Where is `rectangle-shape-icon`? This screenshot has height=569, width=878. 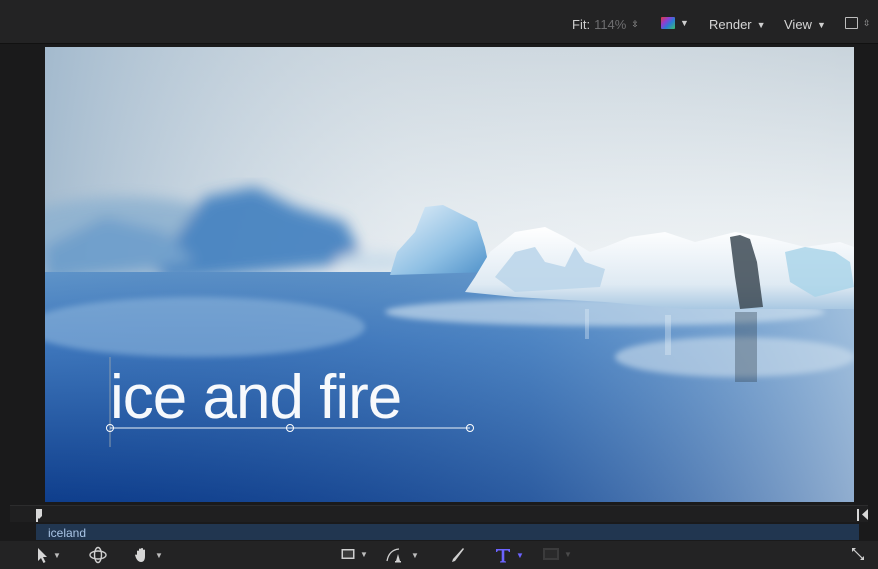 rectangle-shape-icon is located at coordinates (348, 554).